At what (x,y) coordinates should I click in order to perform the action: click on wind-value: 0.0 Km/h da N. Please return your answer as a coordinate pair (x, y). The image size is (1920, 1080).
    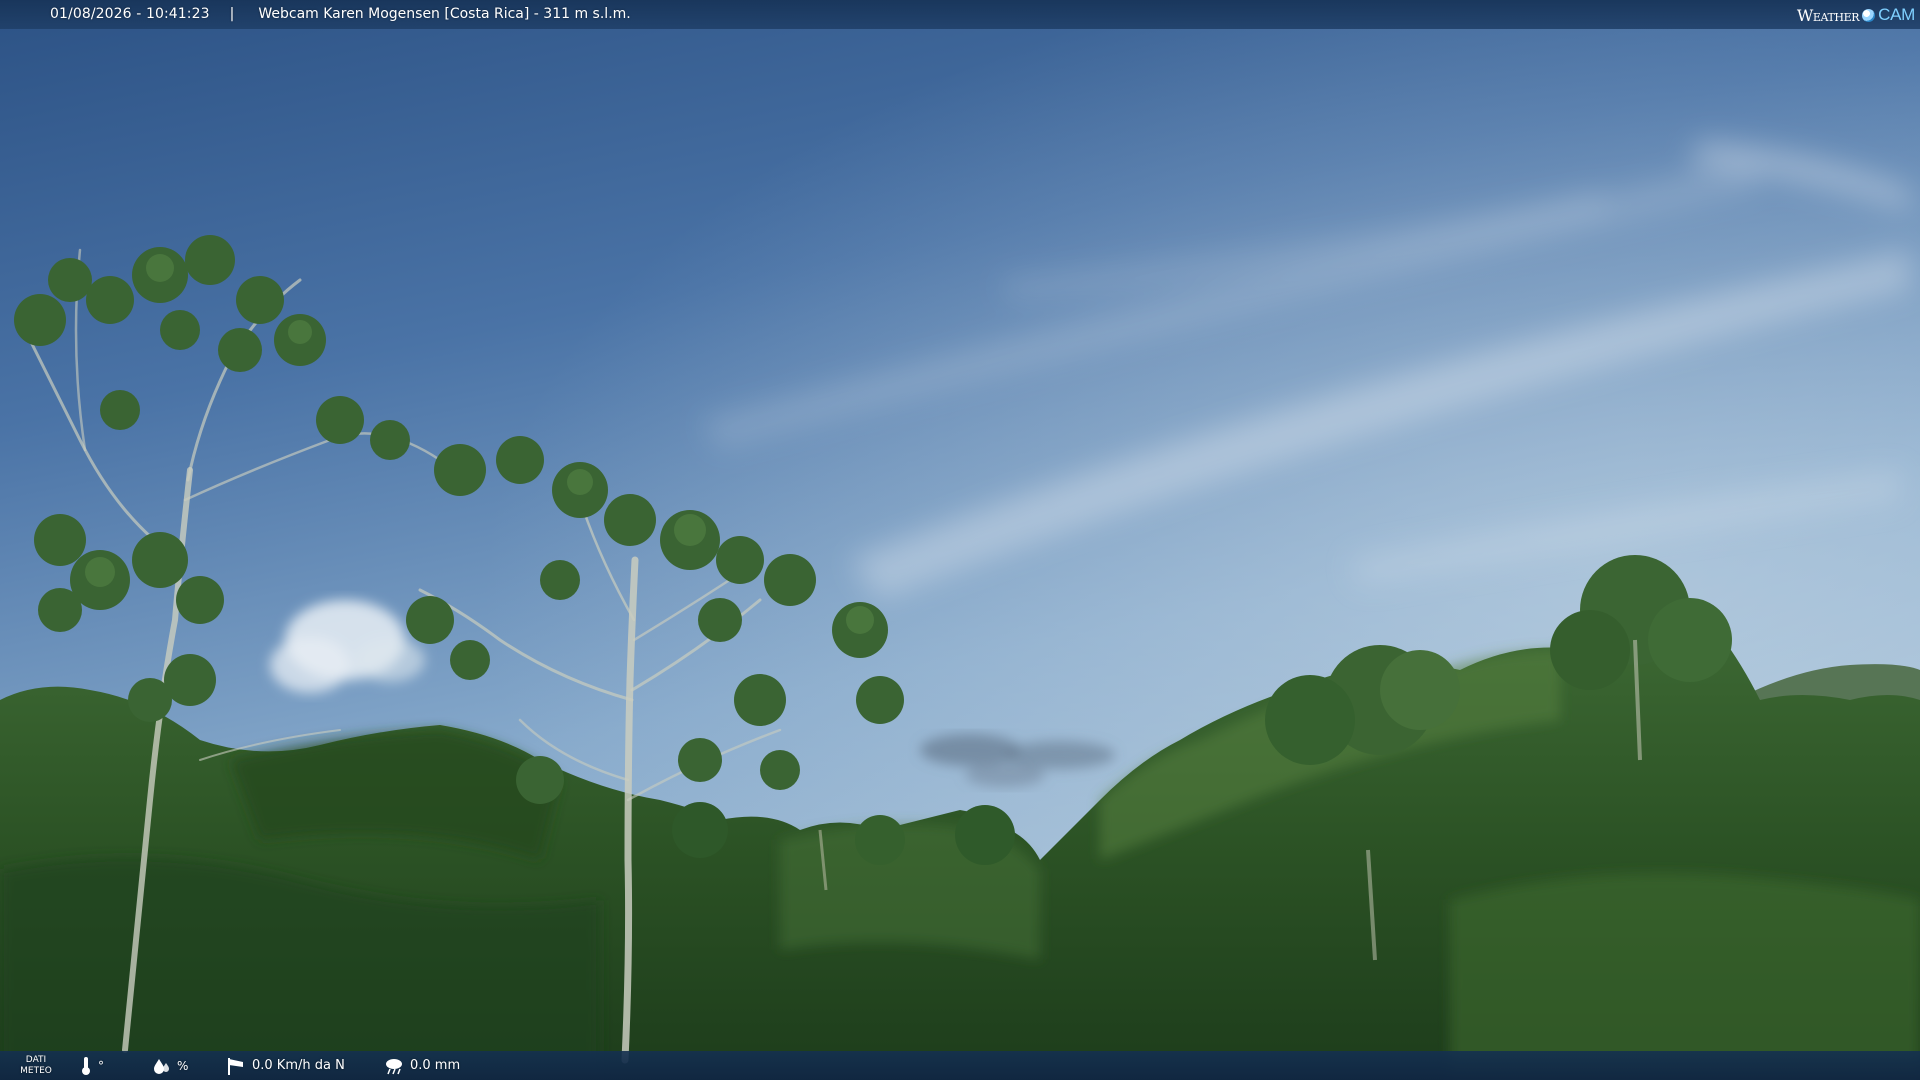
    Looking at the image, I should click on (298, 1065).